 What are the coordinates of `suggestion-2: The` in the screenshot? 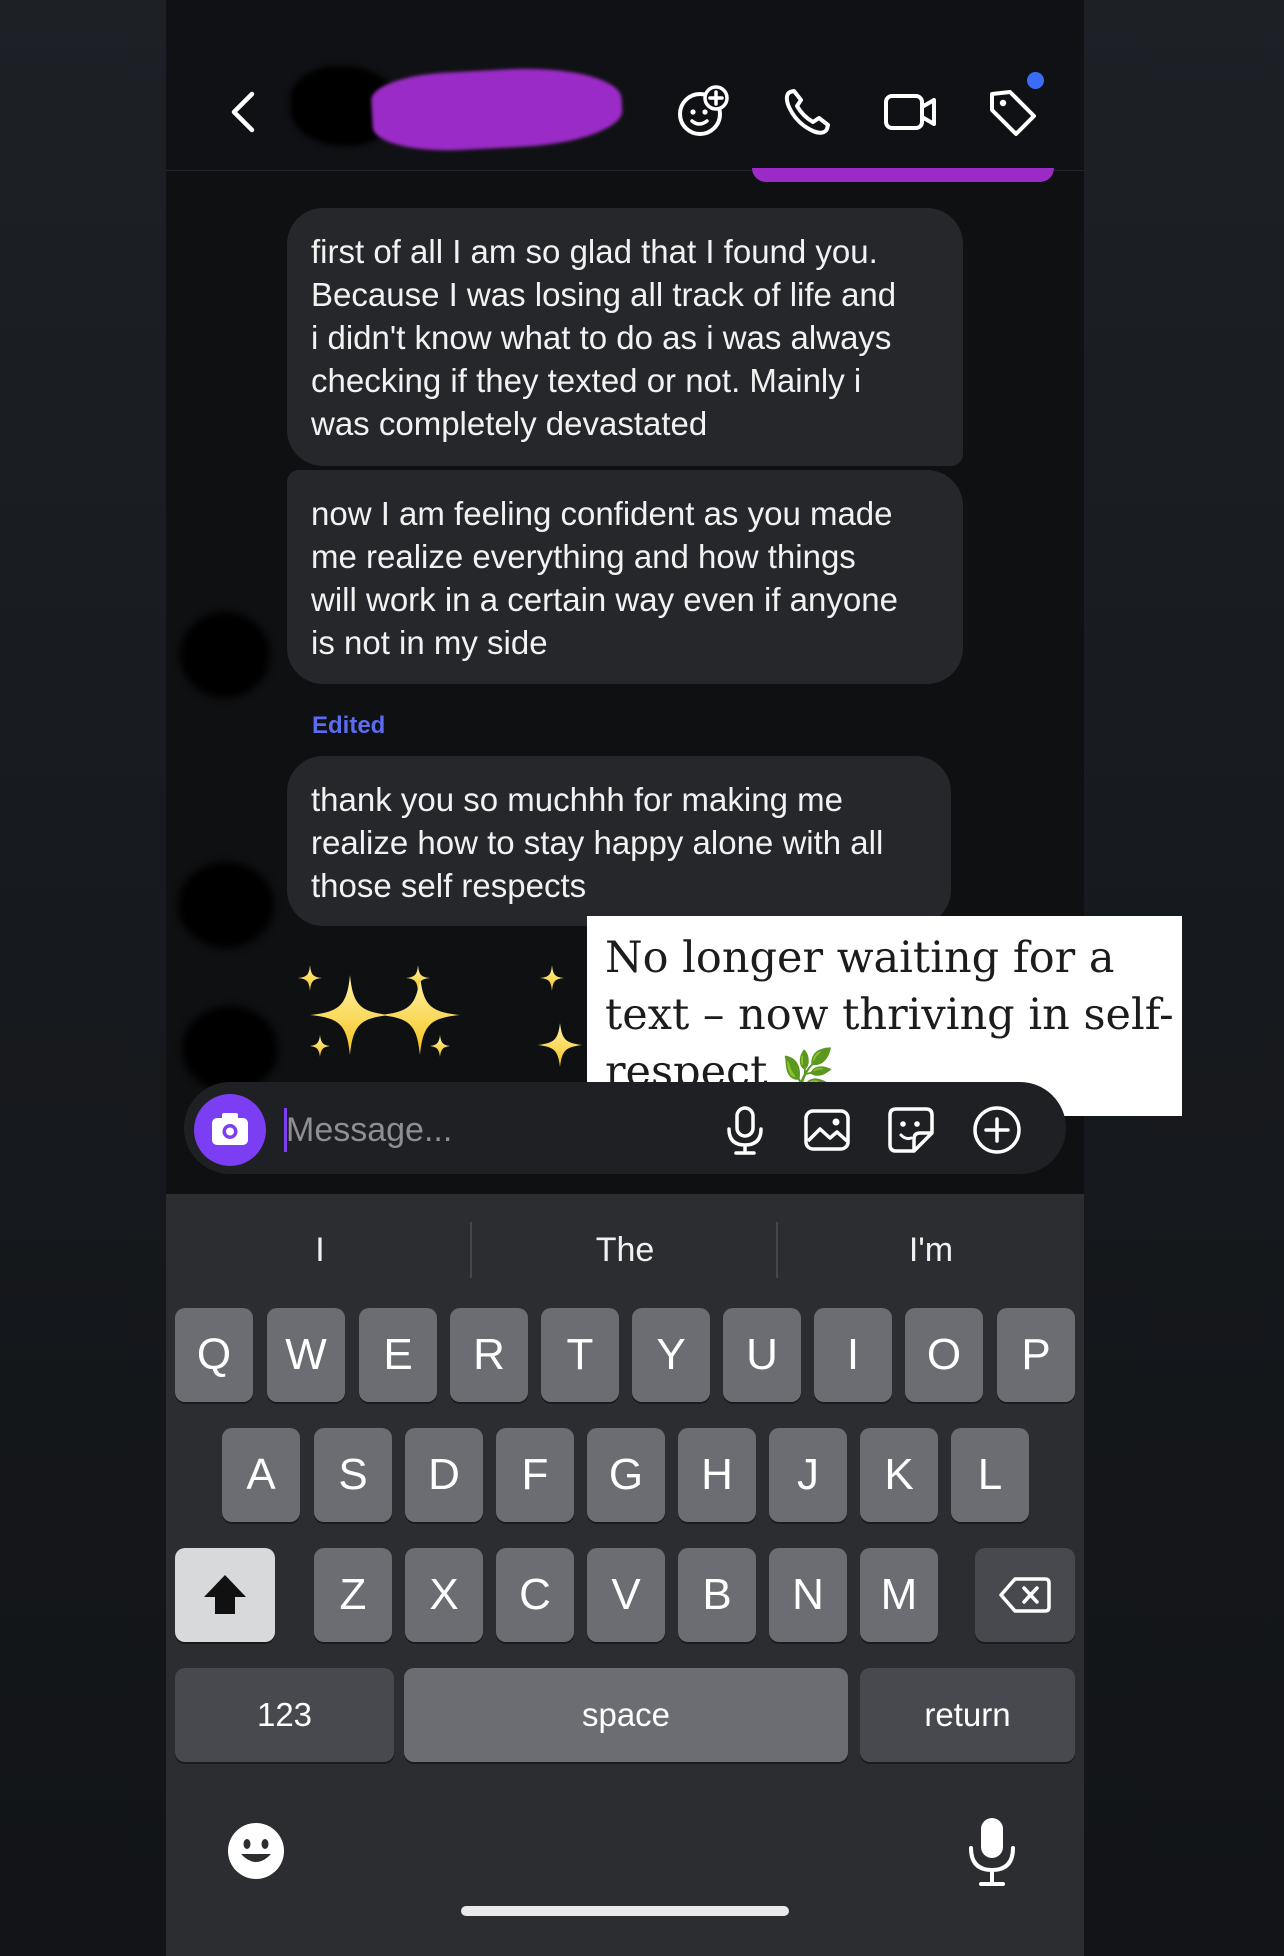 It's located at (625, 1250).